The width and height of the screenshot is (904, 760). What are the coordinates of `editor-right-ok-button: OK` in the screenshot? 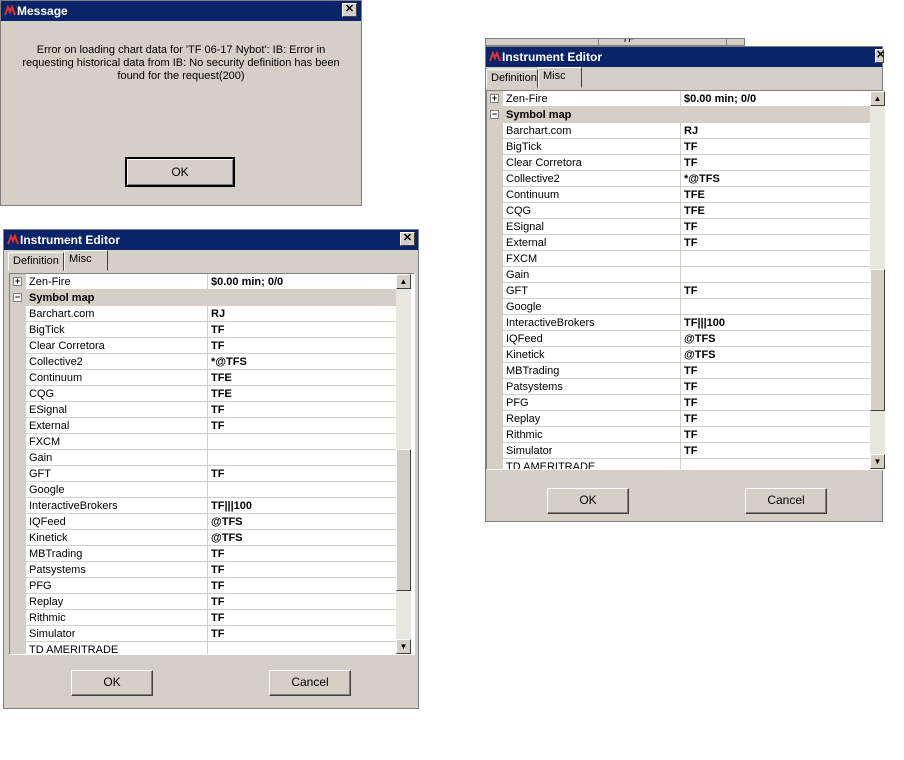 It's located at (588, 501).